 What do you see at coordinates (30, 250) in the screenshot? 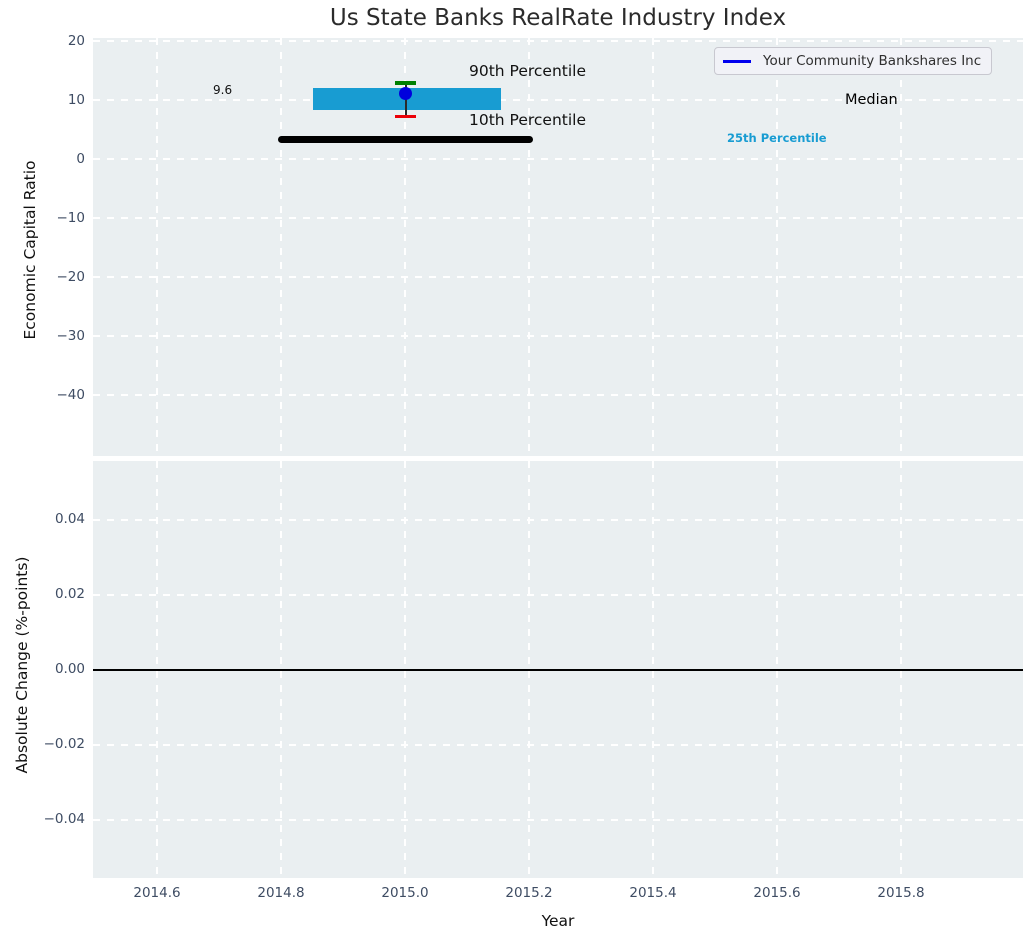
I see `top-ylabel: Economic Capital Ratio` at bounding box center [30, 250].